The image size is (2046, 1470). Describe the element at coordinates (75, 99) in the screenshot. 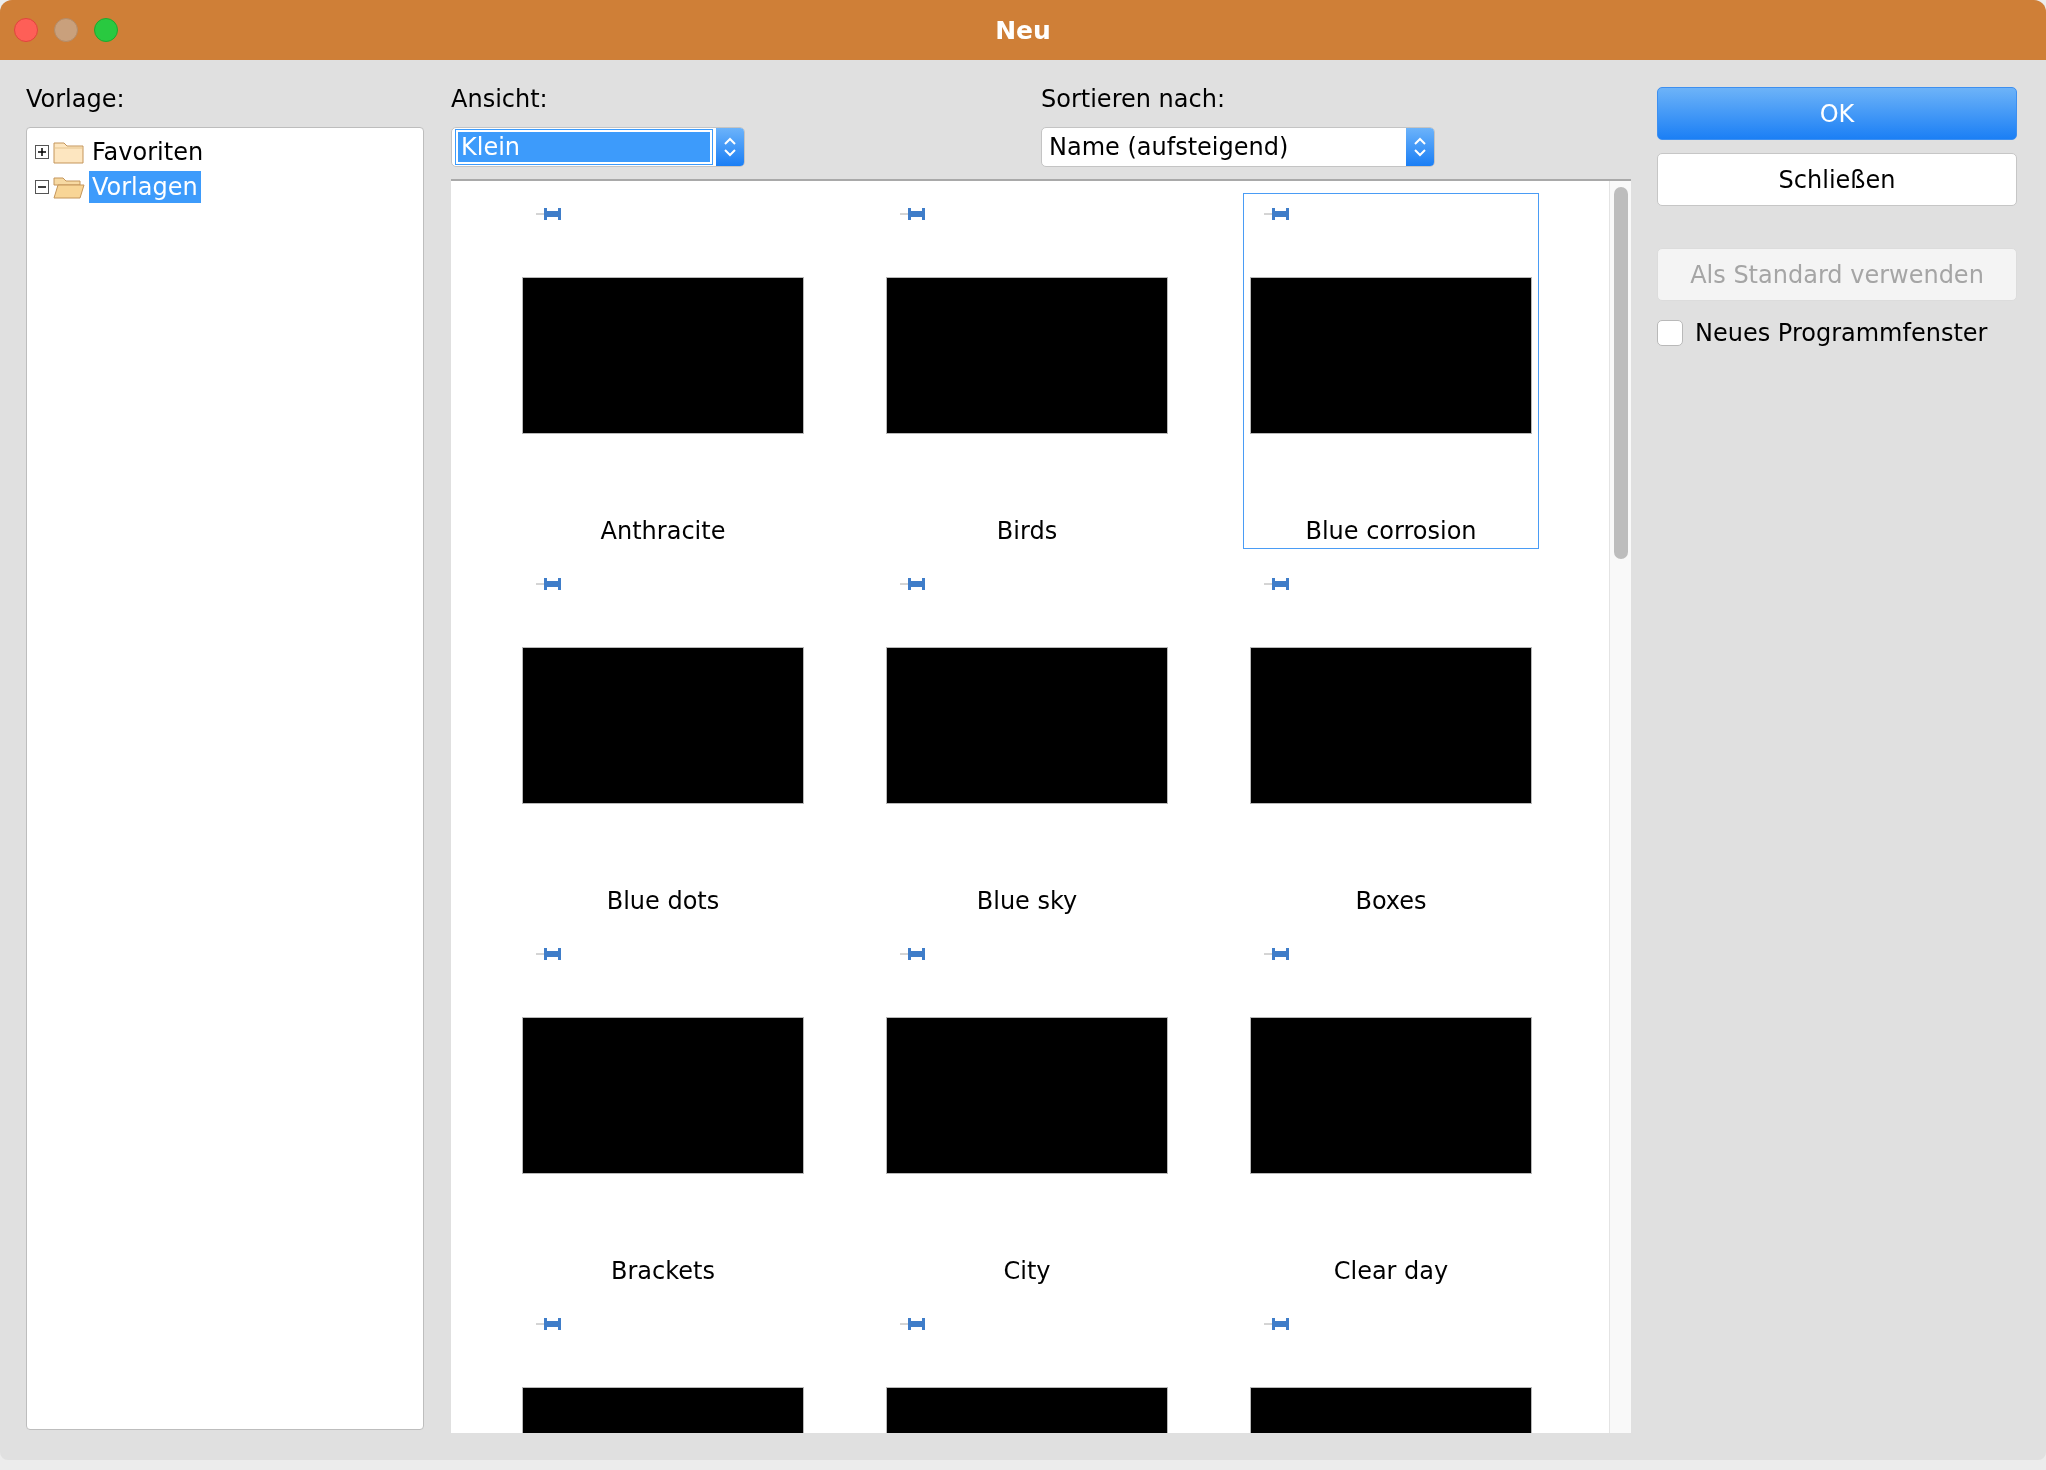

I see `field-label: Vorlage:` at that location.